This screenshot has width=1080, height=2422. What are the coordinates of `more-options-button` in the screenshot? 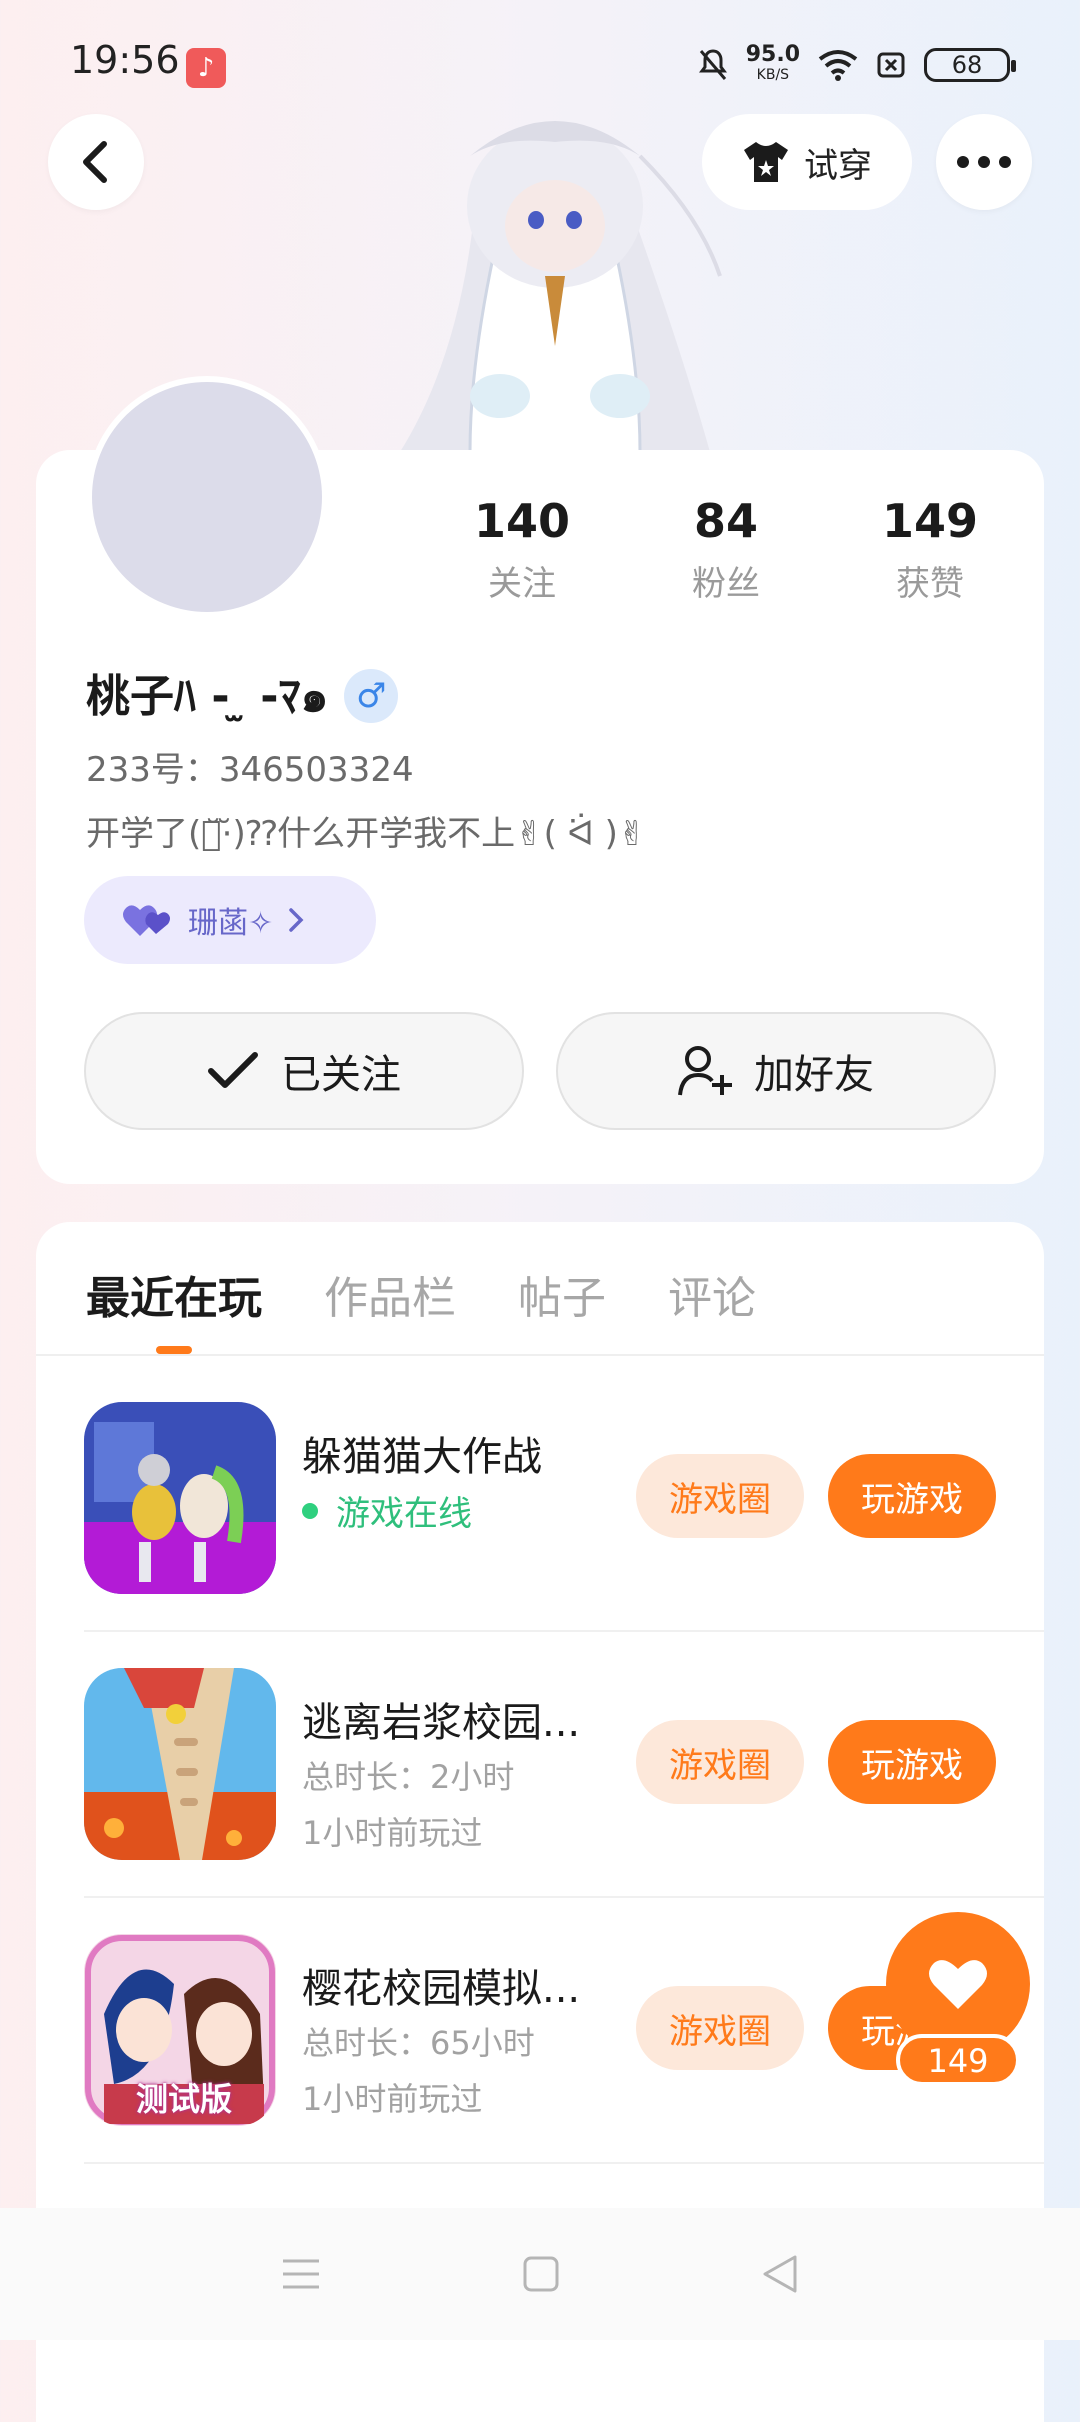 It's located at (984, 162).